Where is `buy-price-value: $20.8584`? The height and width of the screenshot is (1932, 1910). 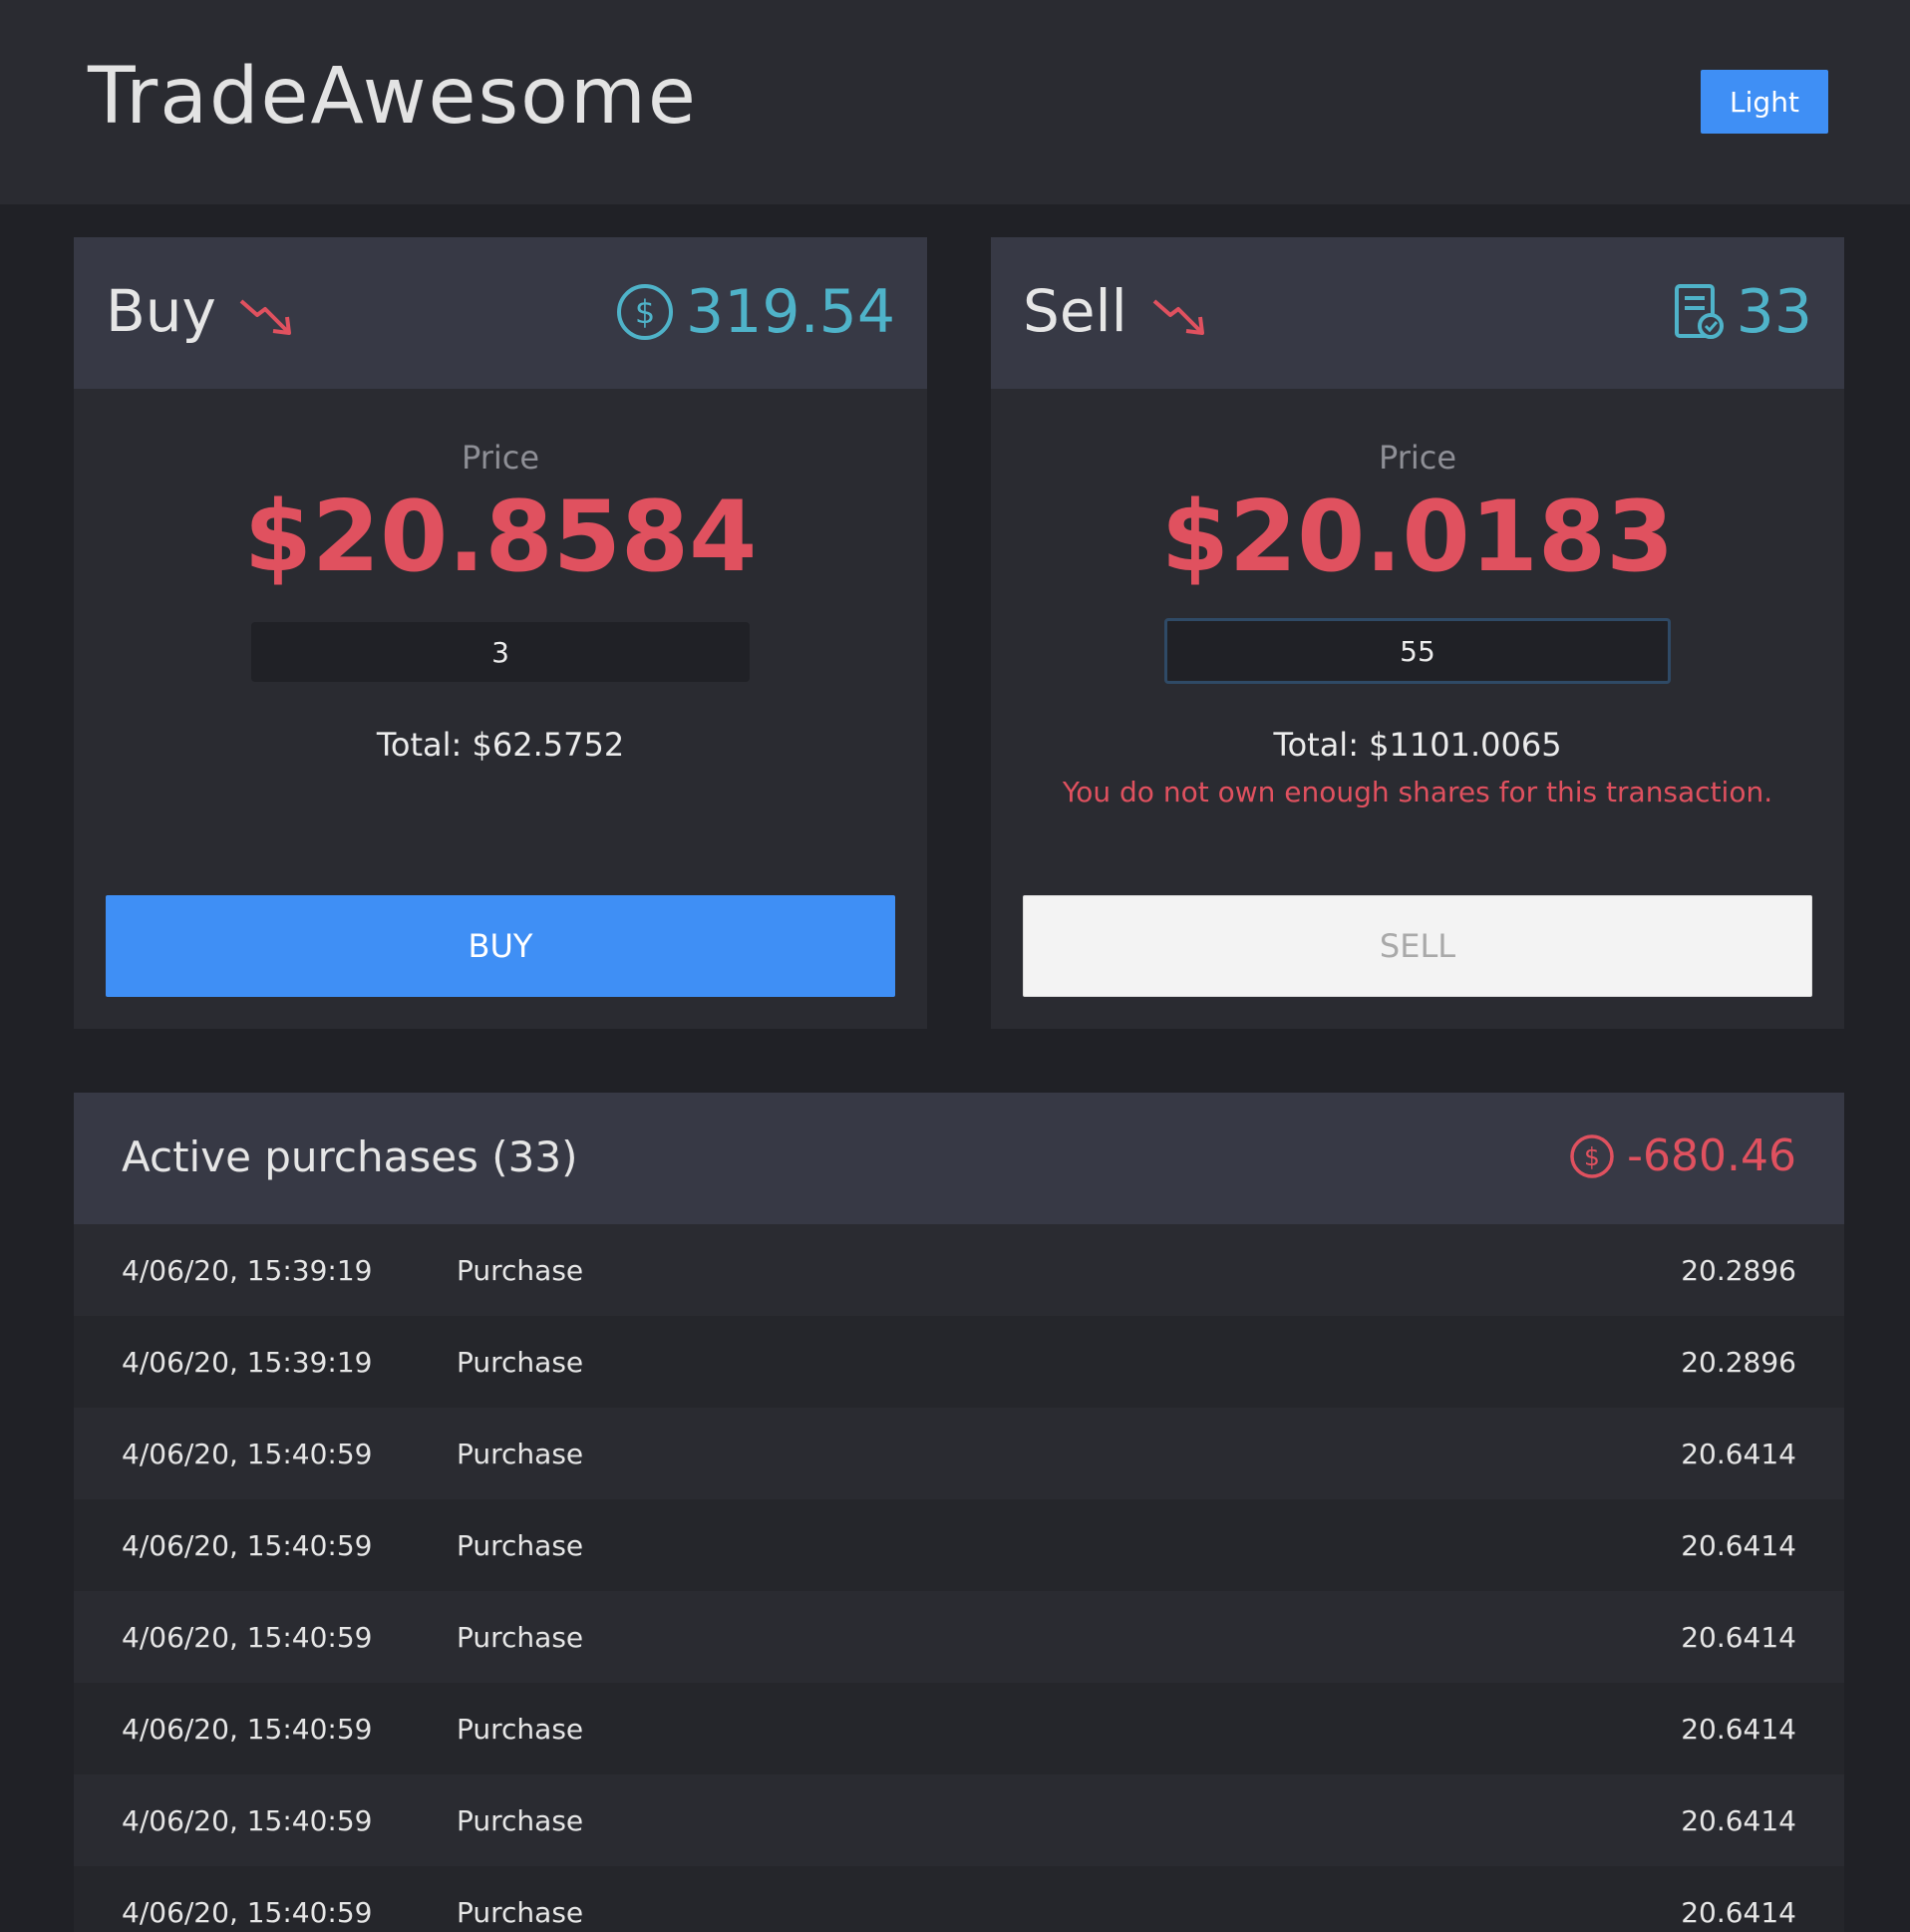 buy-price-value: $20.8584 is located at coordinates (501, 537).